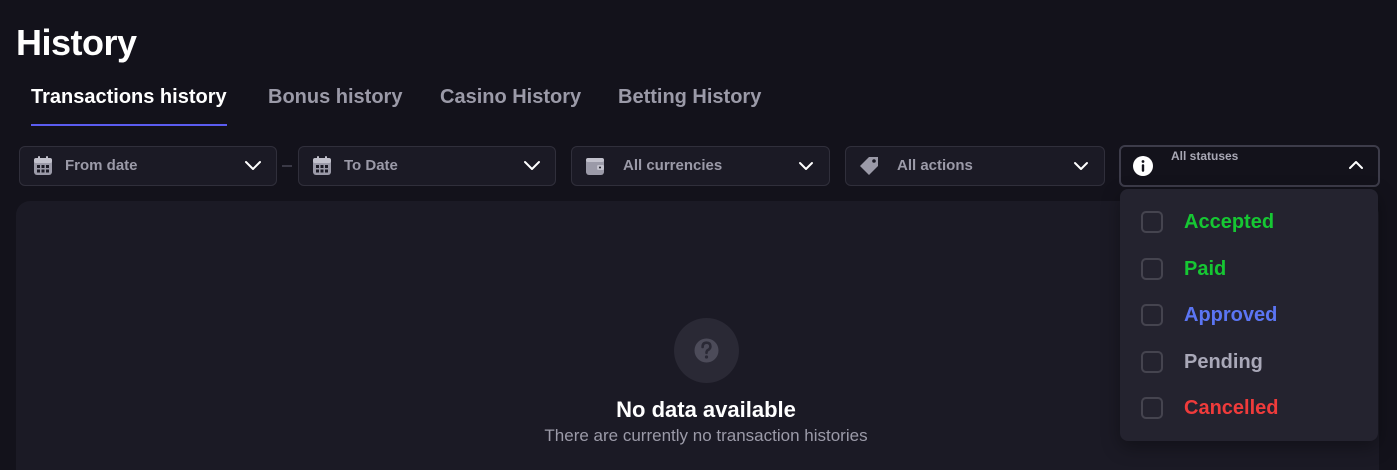  I want to click on chevron-up-icon, so click(1356, 165).